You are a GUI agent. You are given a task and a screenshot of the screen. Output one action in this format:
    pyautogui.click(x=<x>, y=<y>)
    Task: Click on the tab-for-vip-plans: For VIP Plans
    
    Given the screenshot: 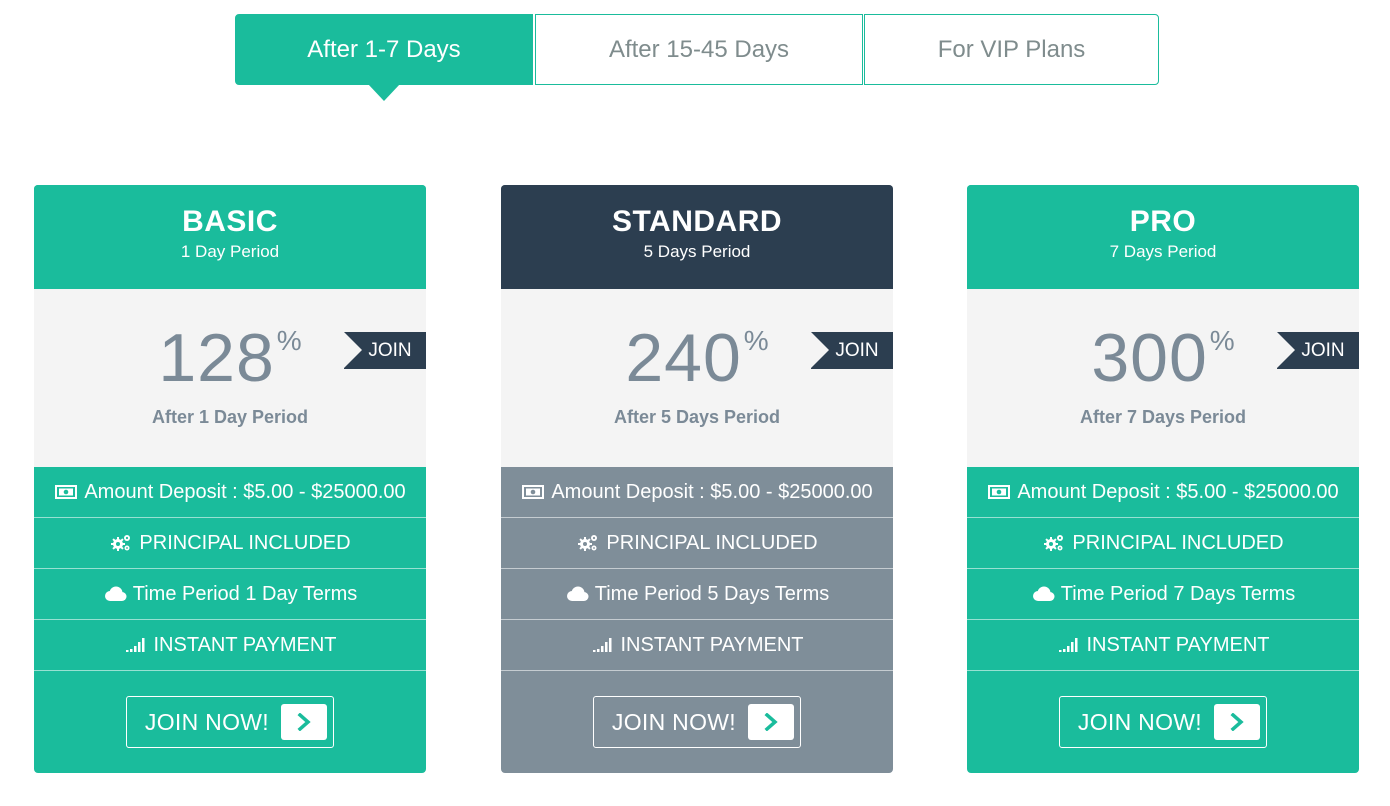 What is the action you would take?
    pyautogui.click(x=1011, y=49)
    